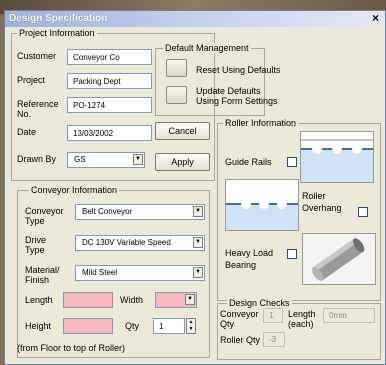 The height and width of the screenshot is (365, 386). I want to click on conveyor-information-legend: Conveyor Information, so click(74, 190).